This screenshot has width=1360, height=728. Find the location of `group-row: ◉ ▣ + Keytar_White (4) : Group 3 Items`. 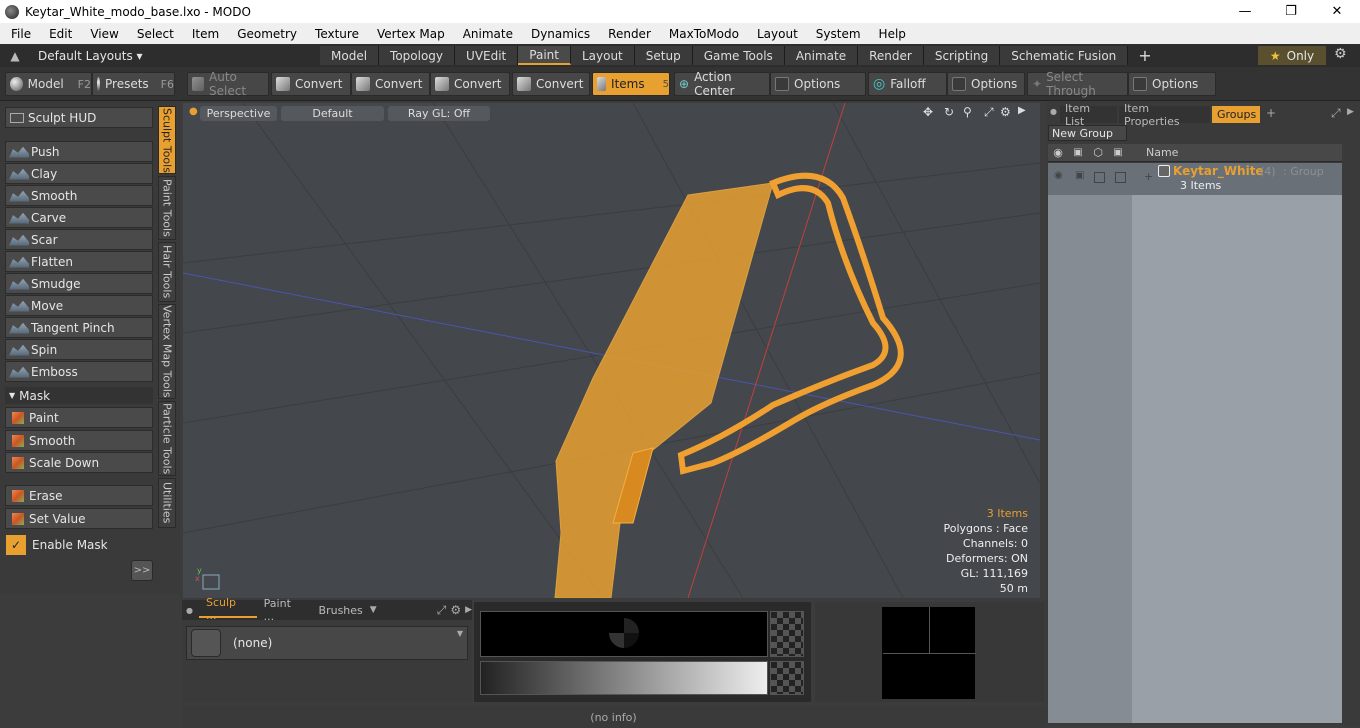

group-row: ◉ ▣ + Keytar_White (4) : Group 3 Items is located at coordinates (1195, 179).